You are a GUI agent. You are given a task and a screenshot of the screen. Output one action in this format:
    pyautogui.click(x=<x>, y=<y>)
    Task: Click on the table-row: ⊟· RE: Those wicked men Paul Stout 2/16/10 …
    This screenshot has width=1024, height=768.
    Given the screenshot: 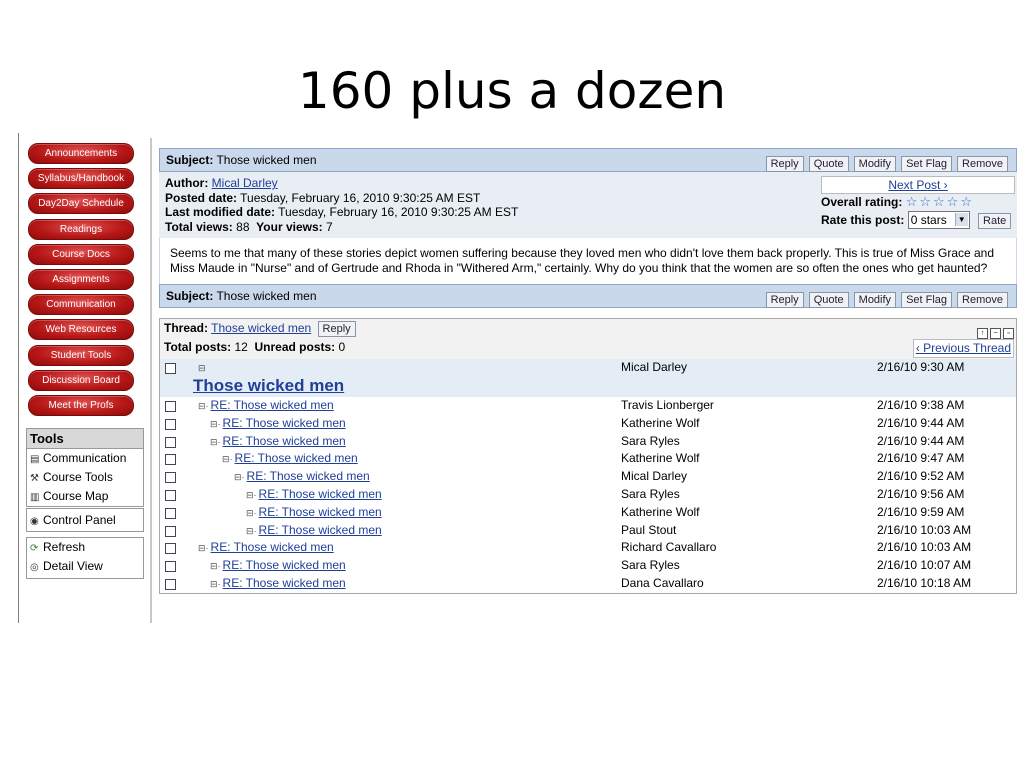 What is the action you would take?
    pyautogui.click(x=588, y=531)
    